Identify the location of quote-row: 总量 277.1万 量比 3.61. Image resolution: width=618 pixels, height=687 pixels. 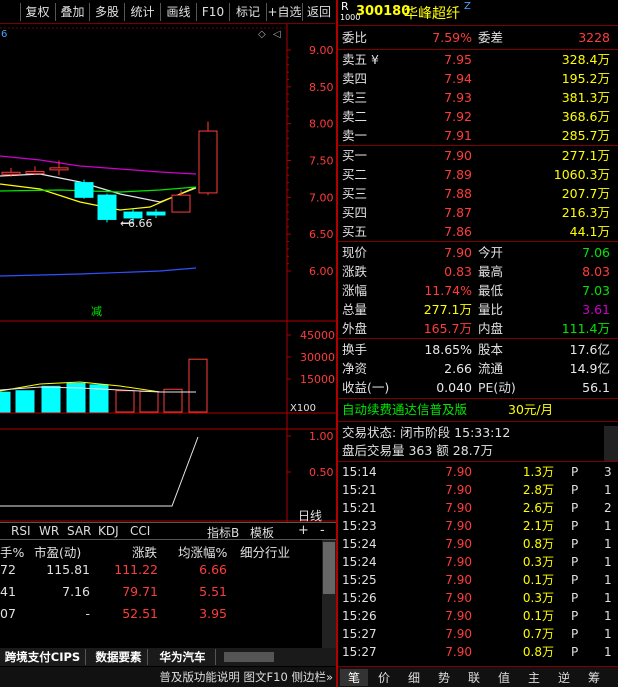
(476, 309).